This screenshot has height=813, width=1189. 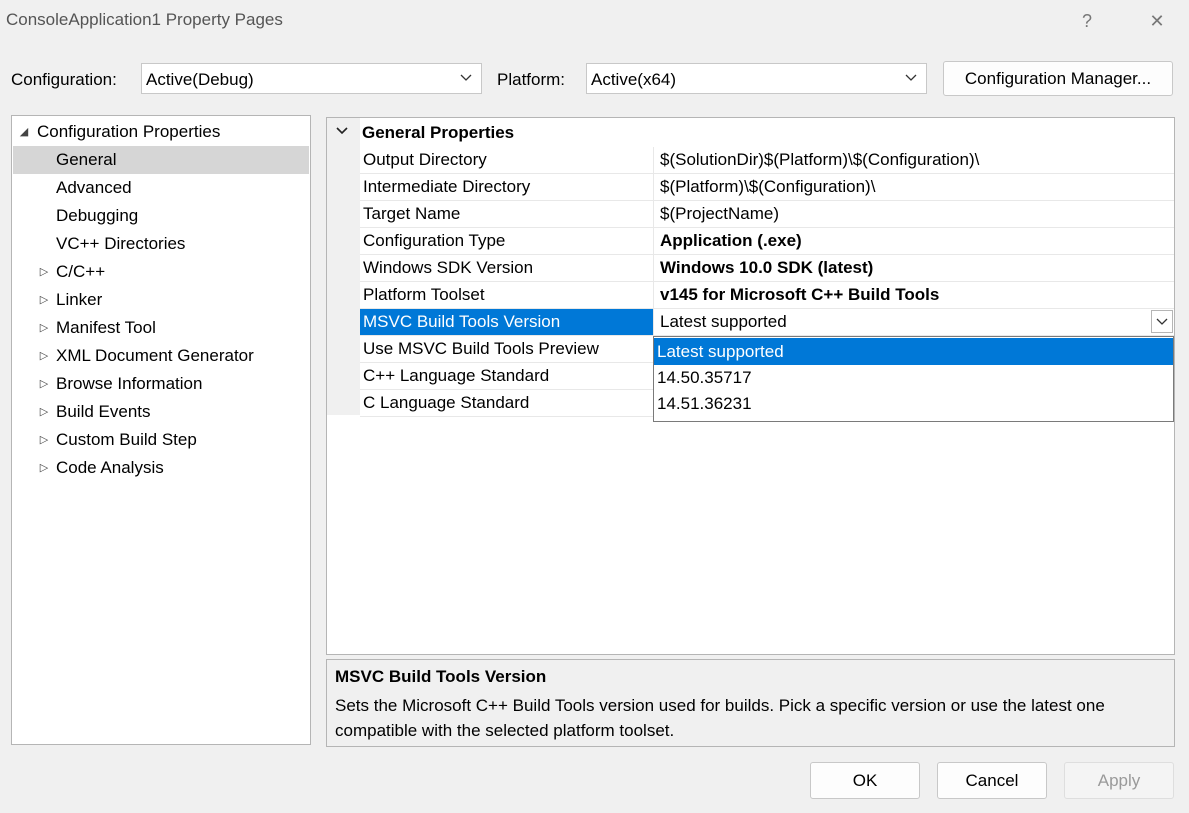 I want to click on property-row-configuration-type: Configuration Type Application (.exe), so click(x=767, y=241).